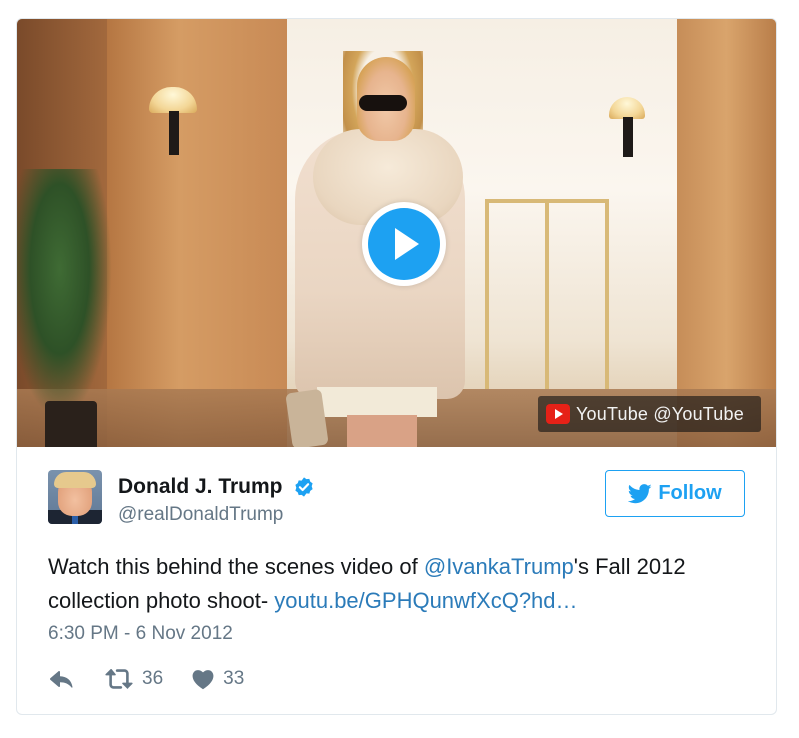  I want to click on like-button: 33, so click(217, 679).